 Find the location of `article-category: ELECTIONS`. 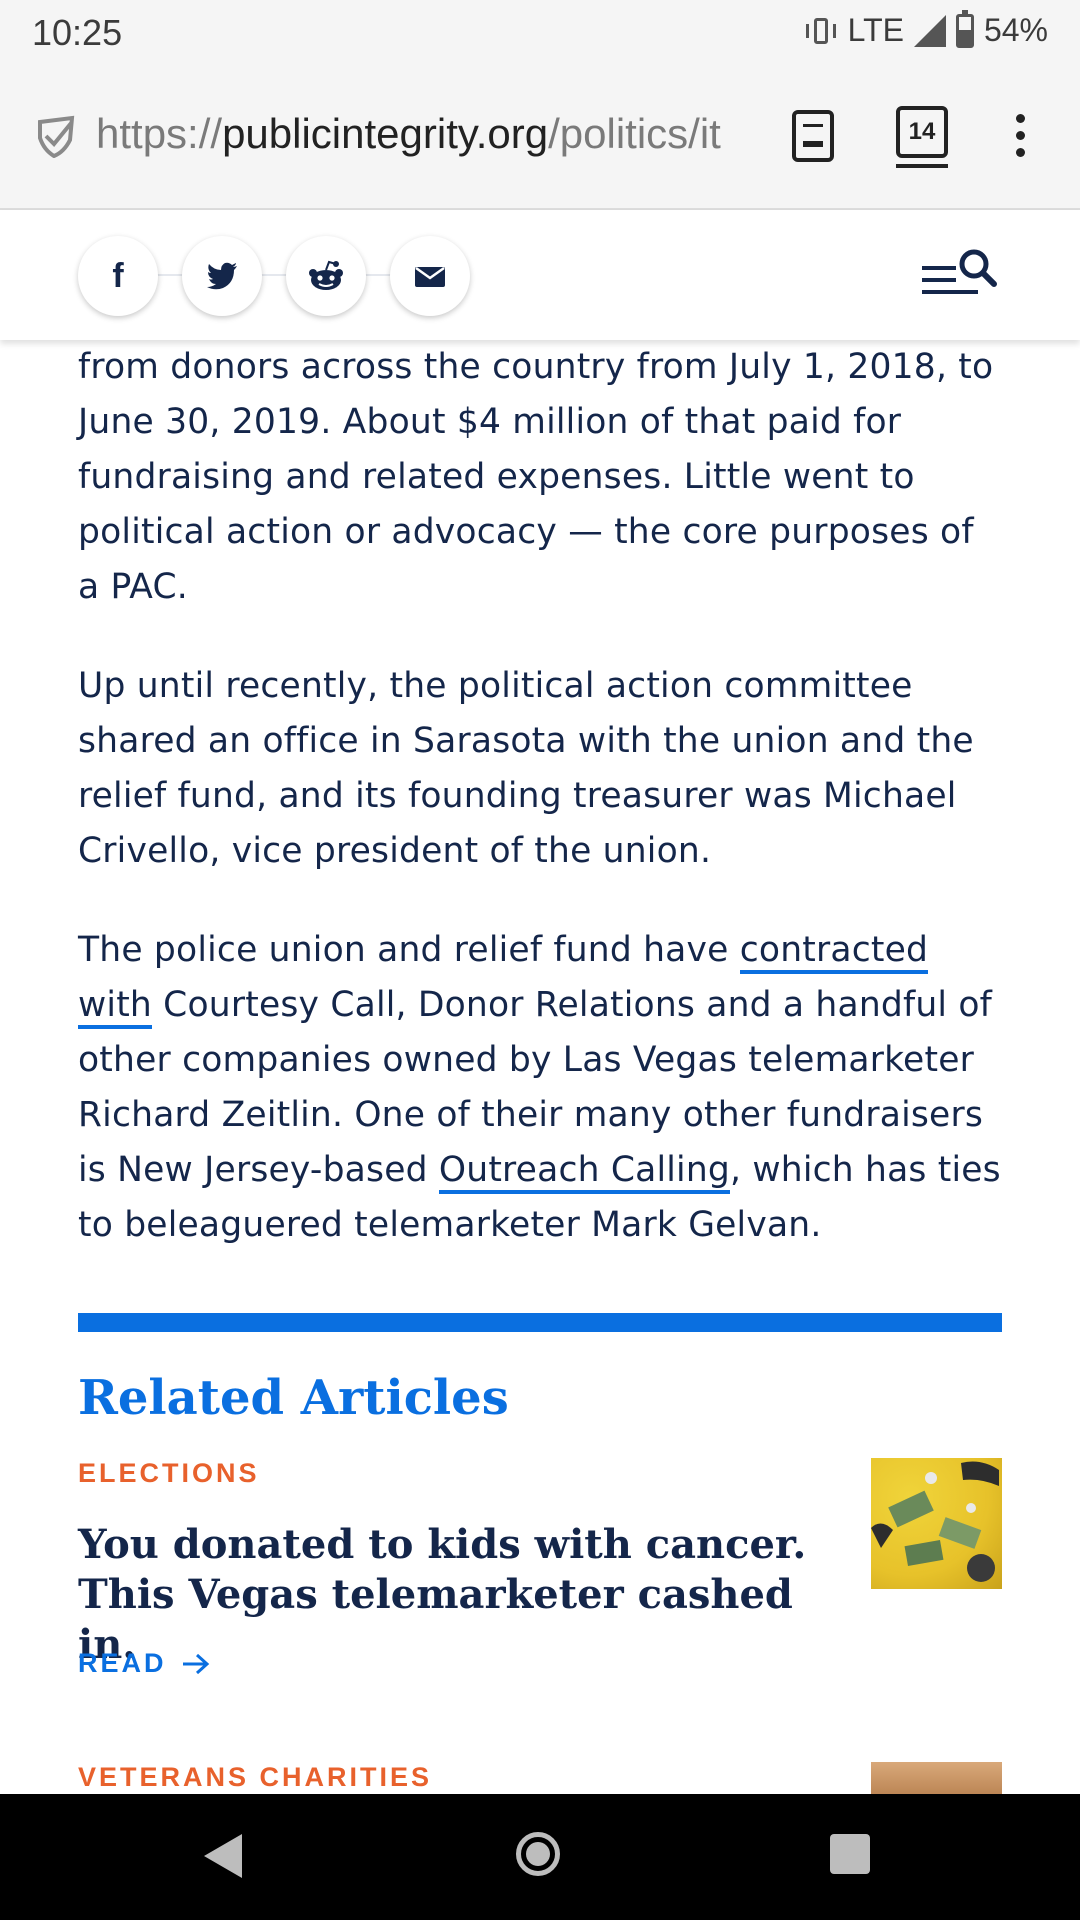

article-category: ELECTIONS is located at coordinates (540, 1473).